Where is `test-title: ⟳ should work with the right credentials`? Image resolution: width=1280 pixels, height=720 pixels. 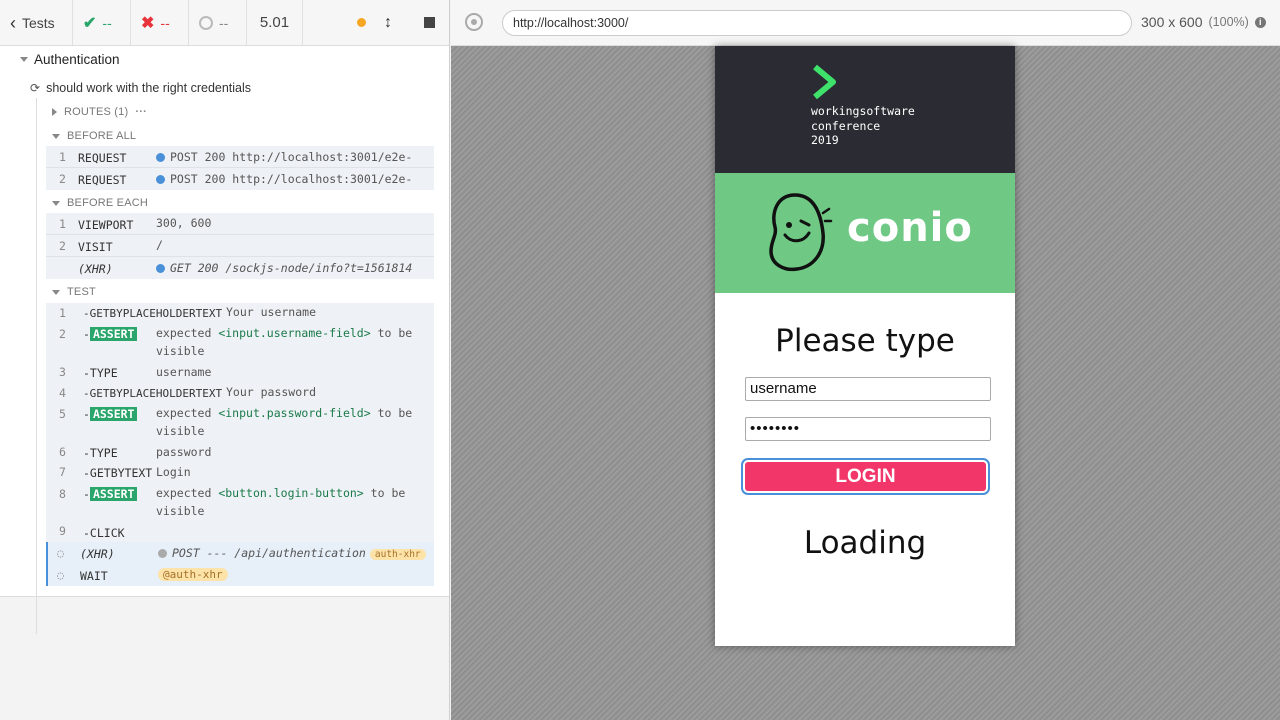
test-title: ⟳ should work with the right credentials is located at coordinates (140, 88).